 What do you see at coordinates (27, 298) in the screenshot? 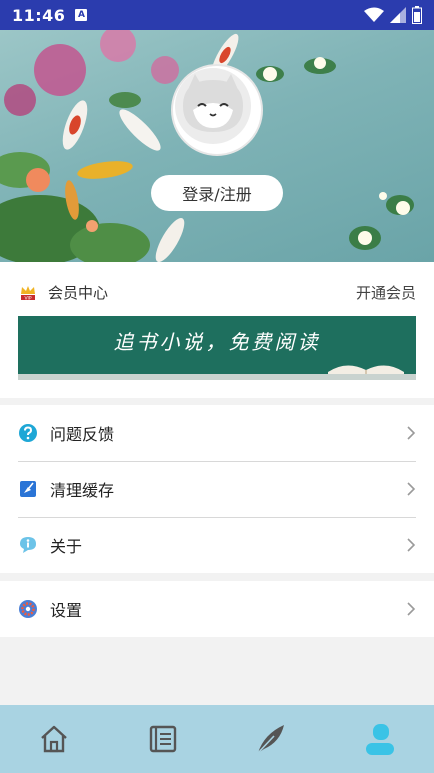
I see `svg-text: VIP` at bounding box center [27, 298].